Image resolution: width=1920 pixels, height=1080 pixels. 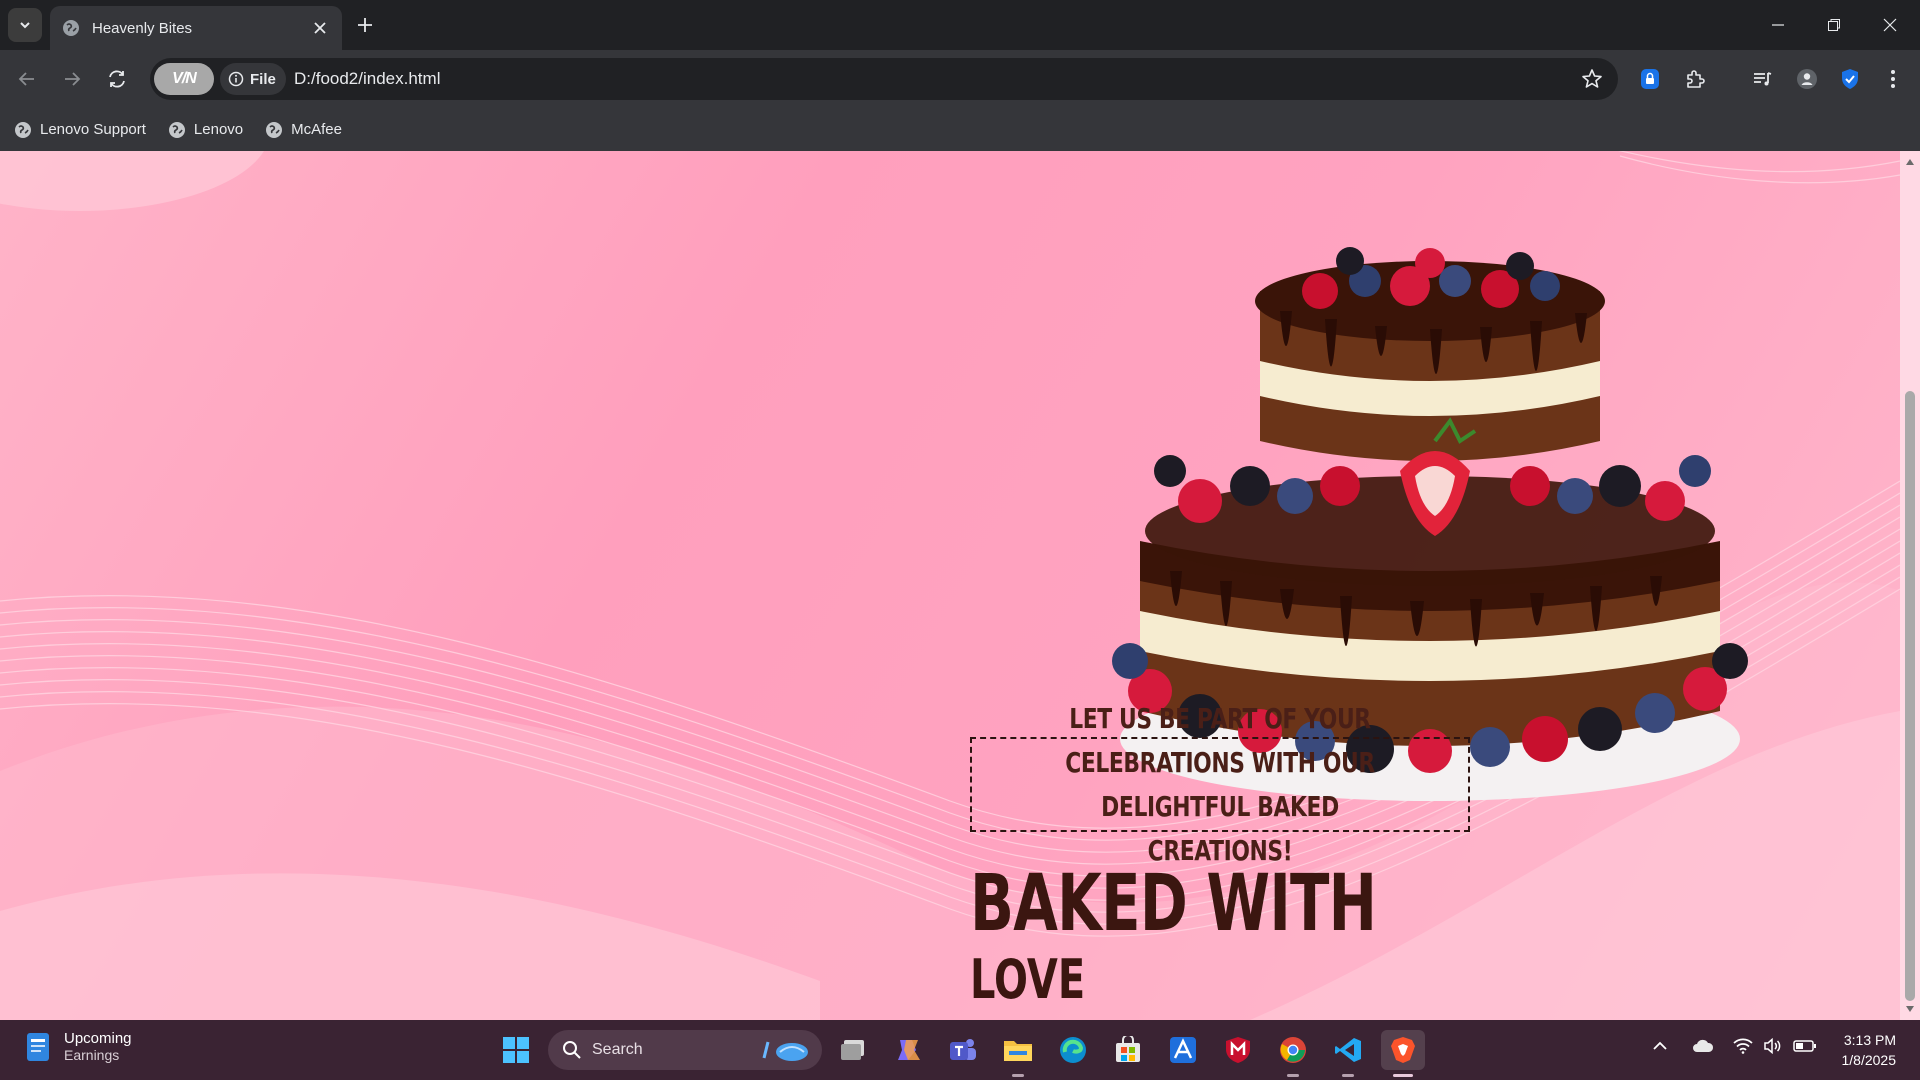 I want to click on close-window-button, so click(x=1890, y=25).